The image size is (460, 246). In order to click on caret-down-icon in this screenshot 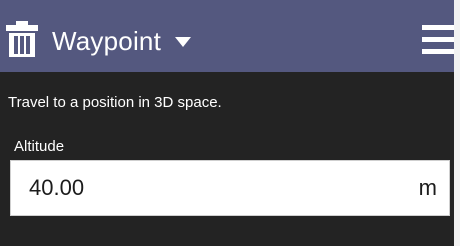, I will do `click(183, 42)`.